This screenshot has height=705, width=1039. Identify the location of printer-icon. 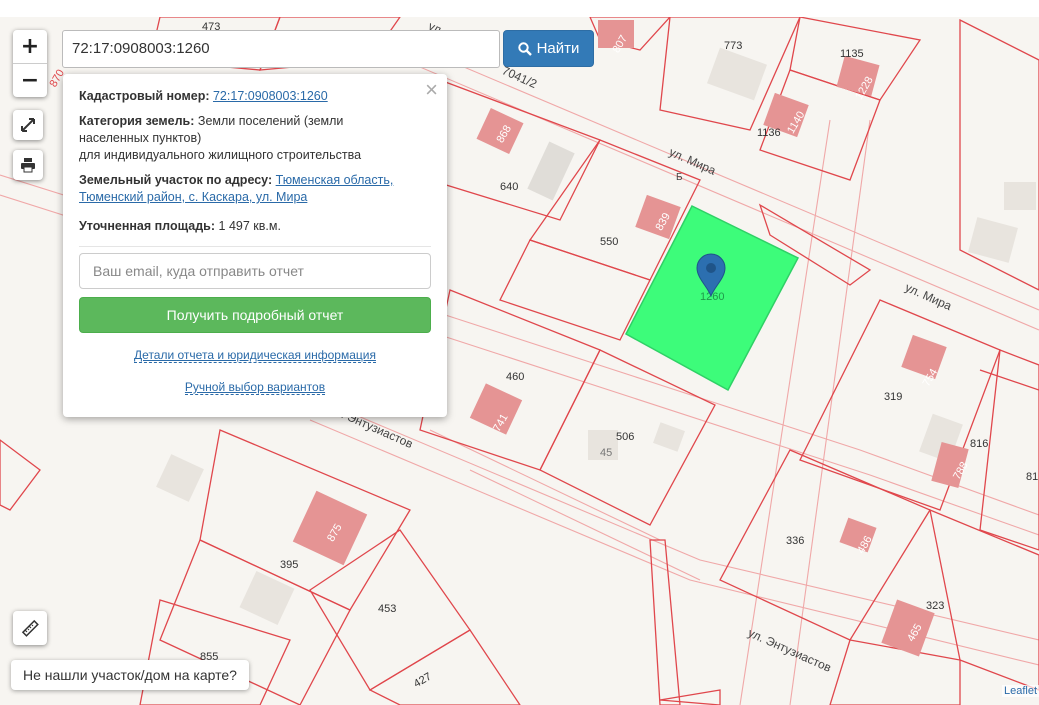
(28, 165).